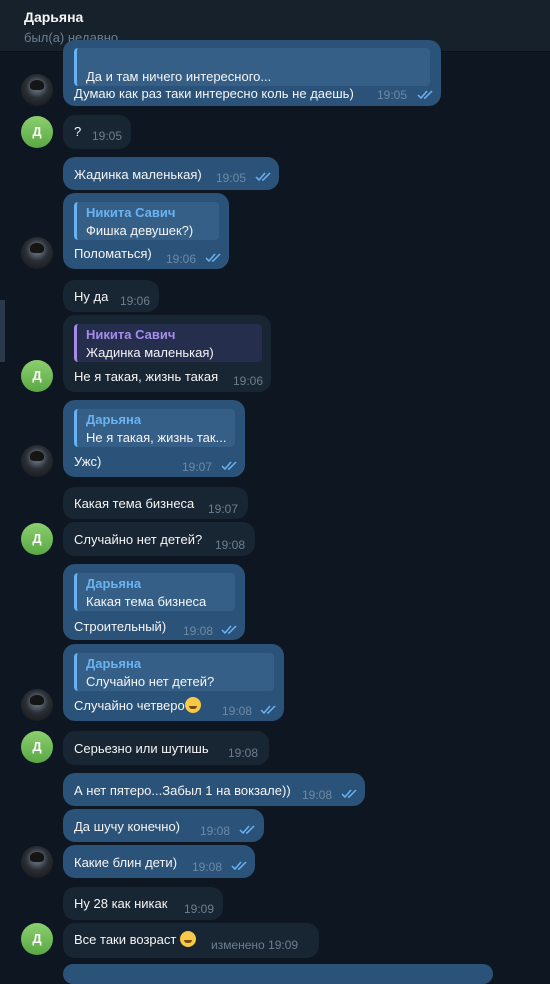 Image resolution: width=550 pixels, height=984 pixels. What do you see at coordinates (199, 909) in the screenshot?
I see `message-time: 19:09` at bounding box center [199, 909].